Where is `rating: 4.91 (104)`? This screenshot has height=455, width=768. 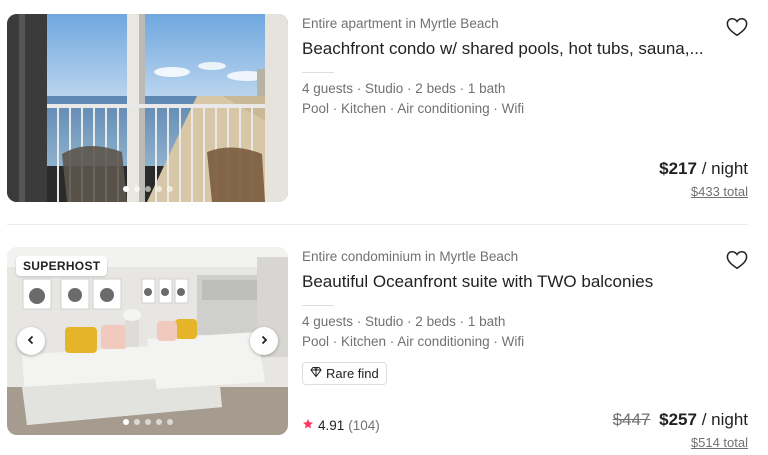 rating: 4.91 (104) is located at coordinates (341, 425).